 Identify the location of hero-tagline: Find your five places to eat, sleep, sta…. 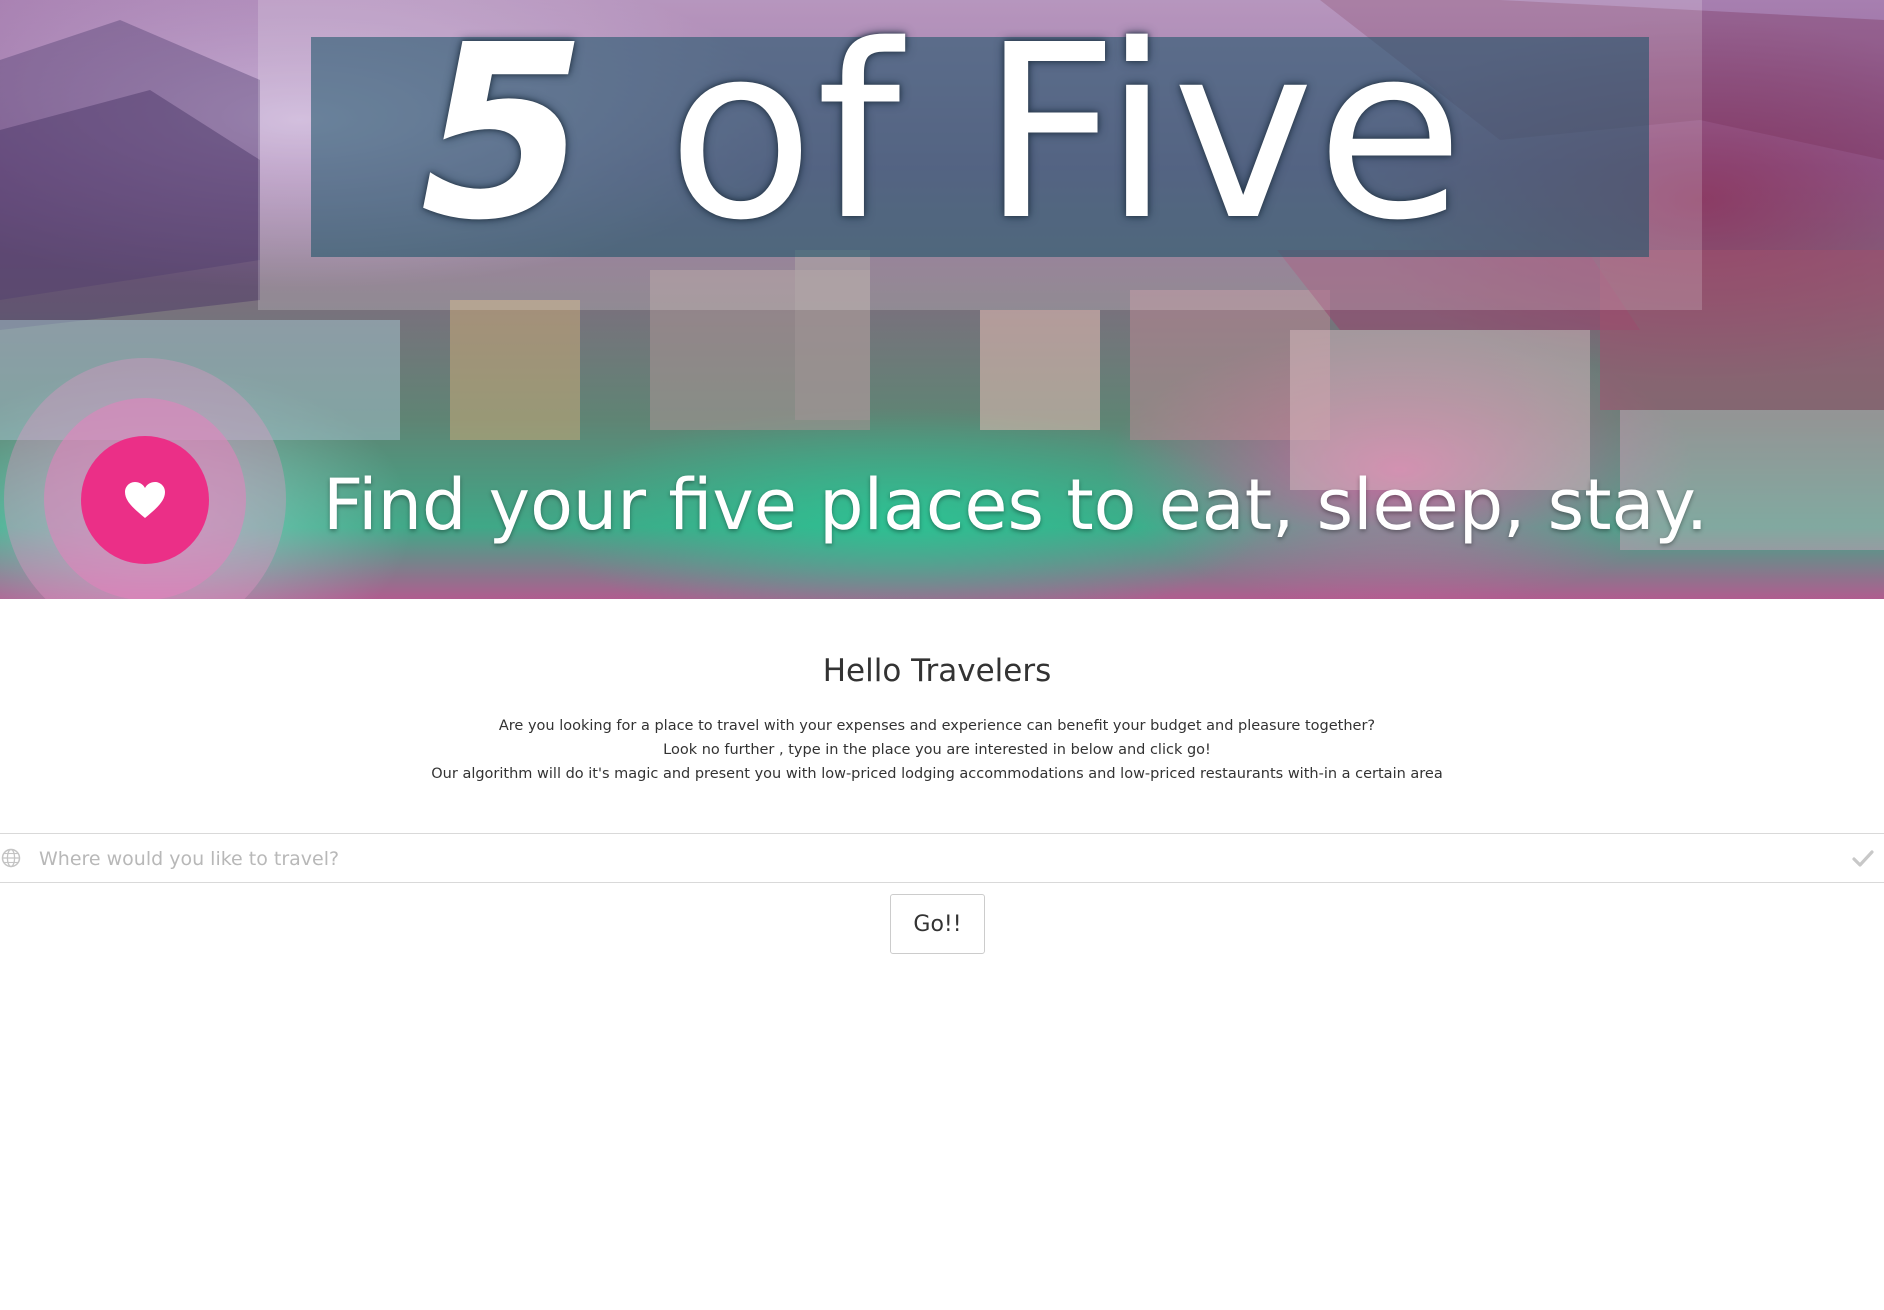
(1016, 505).